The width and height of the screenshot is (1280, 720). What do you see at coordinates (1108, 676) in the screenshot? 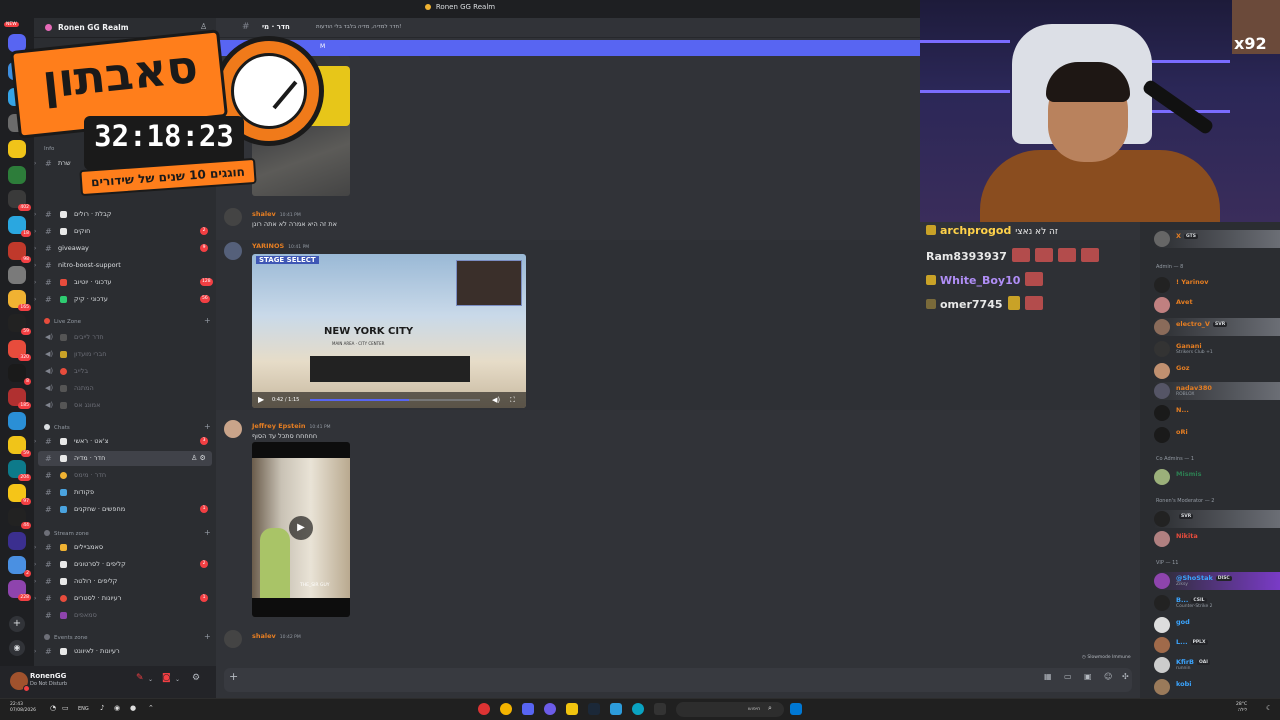
I see `emoji-icon: ☺` at bounding box center [1108, 676].